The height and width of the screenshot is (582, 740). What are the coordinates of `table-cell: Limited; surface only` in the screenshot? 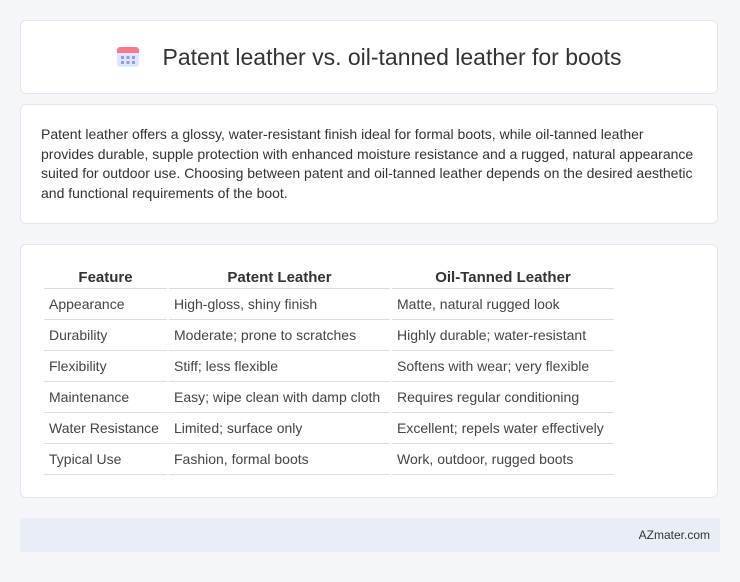 It's located at (279, 428).